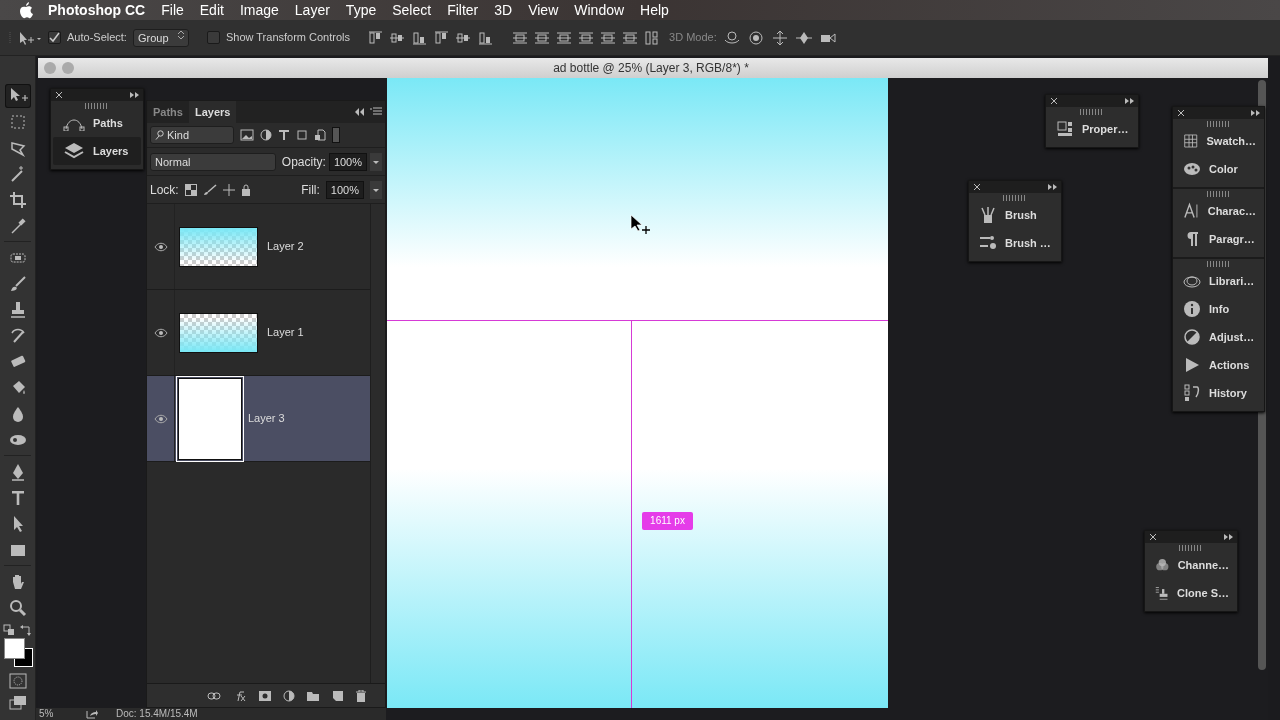  What do you see at coordinates (361, 695) in the screenshot?
I see `trash-icon` at bounding box center [361, 695].